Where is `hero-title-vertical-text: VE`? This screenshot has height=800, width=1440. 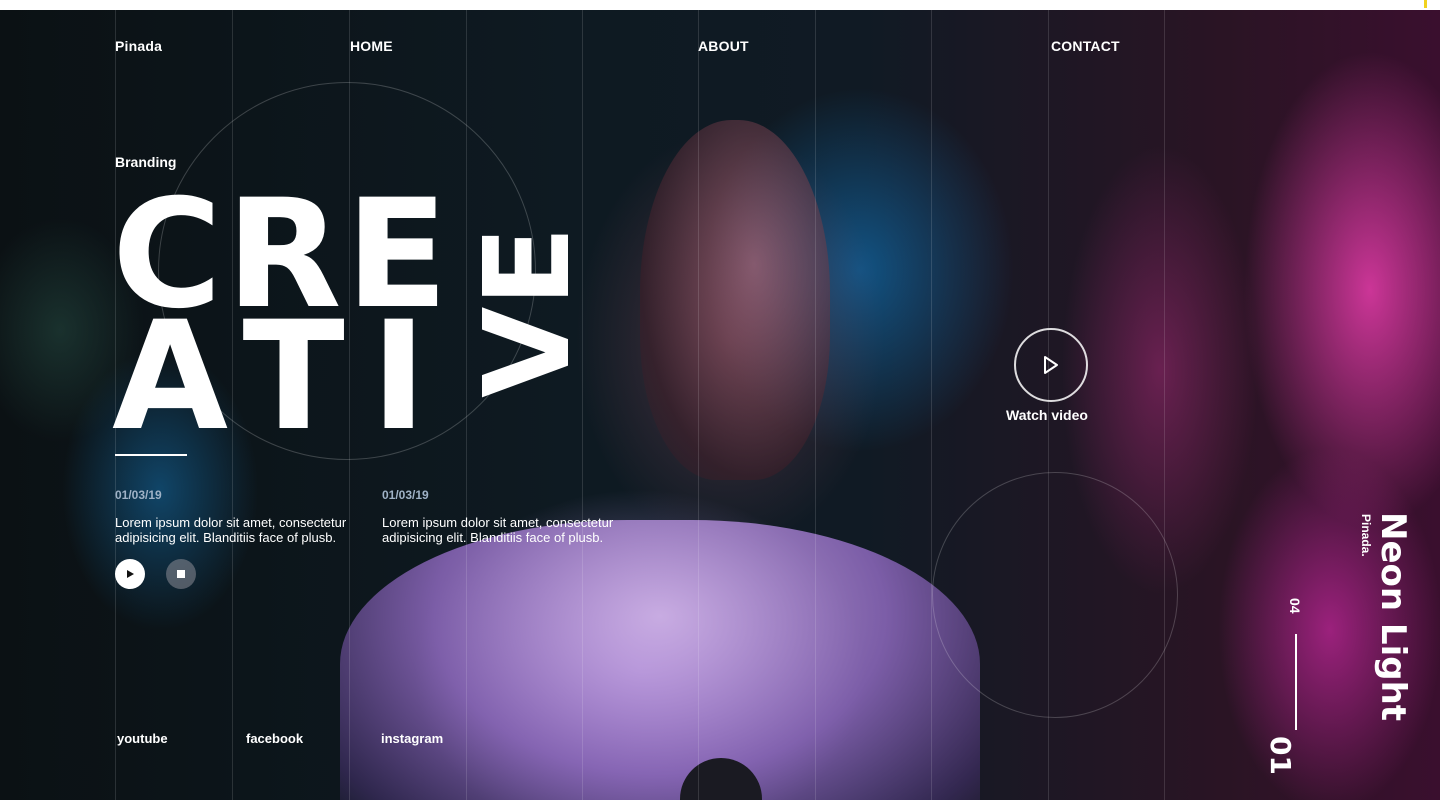
hero-title-vertical-text: VE is located at coordinates (527, 312).